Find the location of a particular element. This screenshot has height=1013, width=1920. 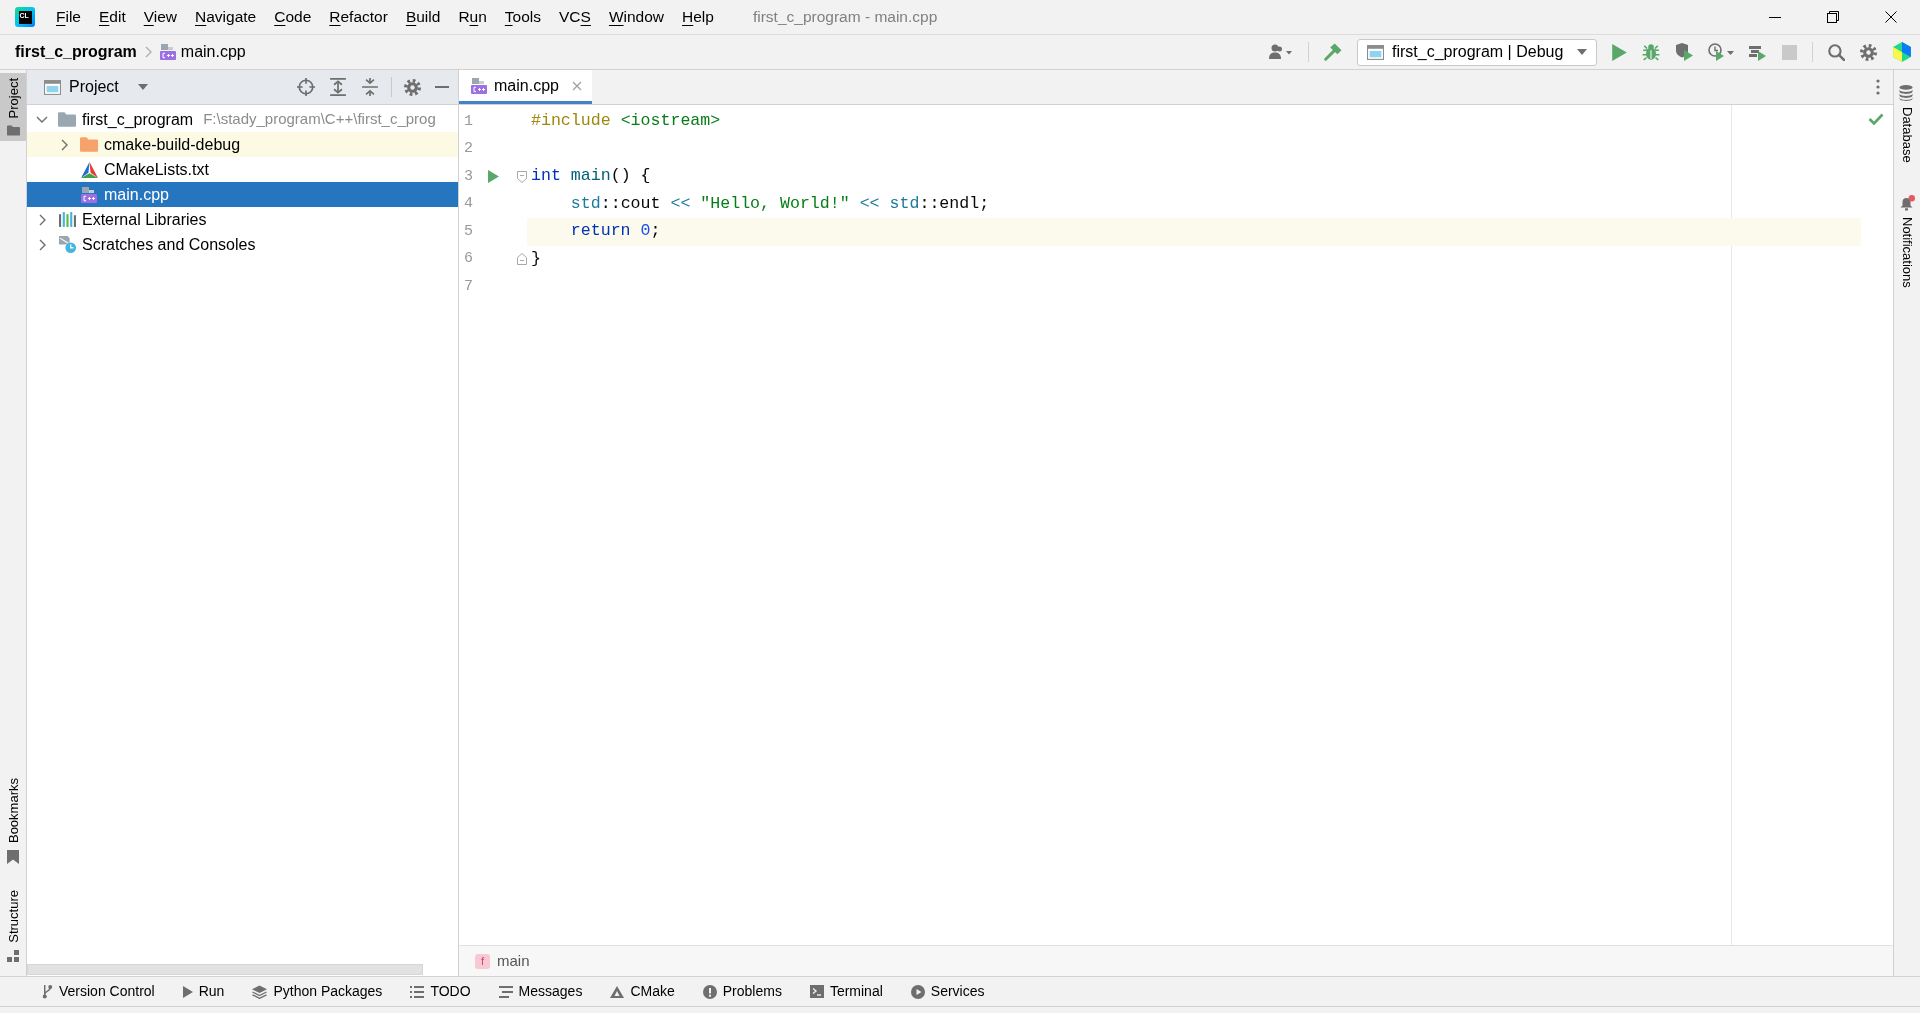

line-number: 7 is located at coordinates (468, 286).